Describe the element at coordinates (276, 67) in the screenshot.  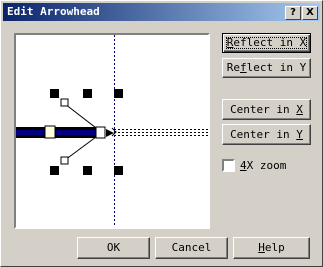
I see `button-label: lect in Y` at that location.